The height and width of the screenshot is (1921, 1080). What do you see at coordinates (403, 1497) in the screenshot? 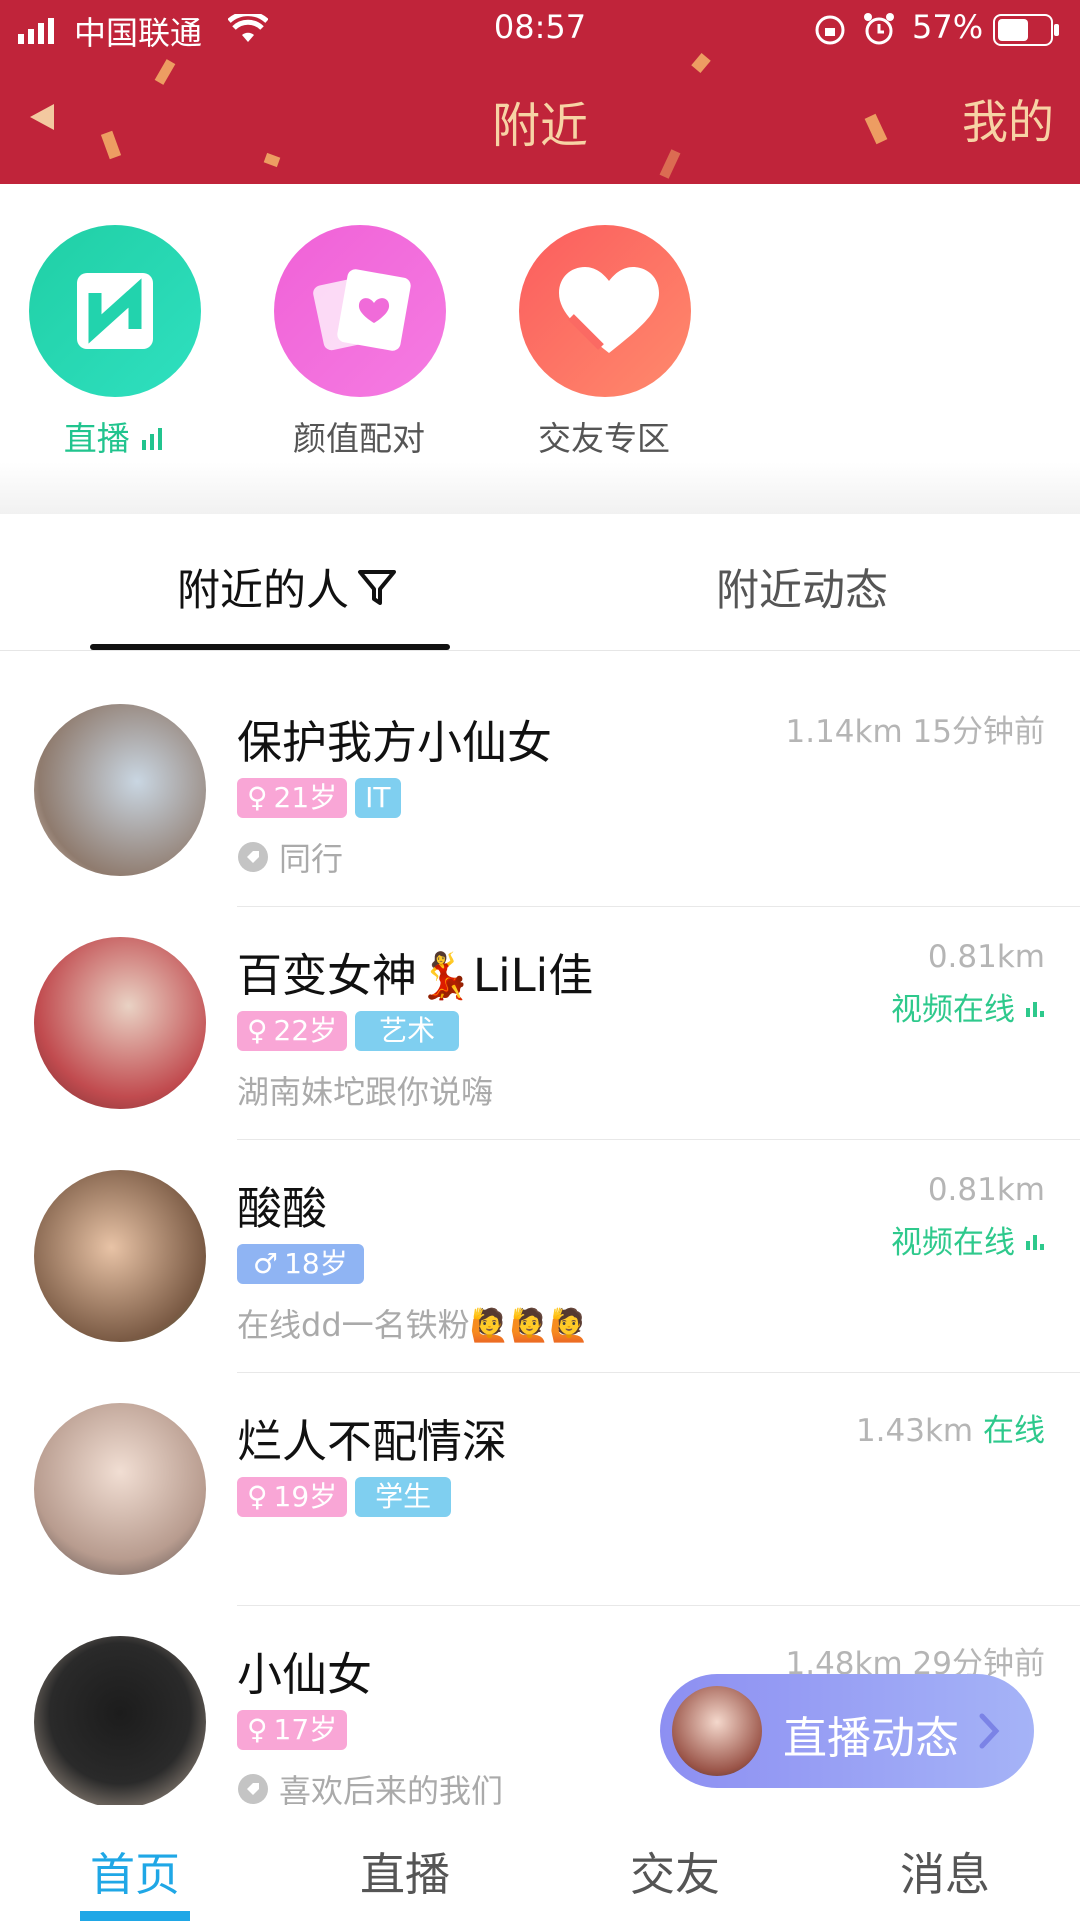
I see `tag-badge: 学生` at bounding box center [403, 1497].